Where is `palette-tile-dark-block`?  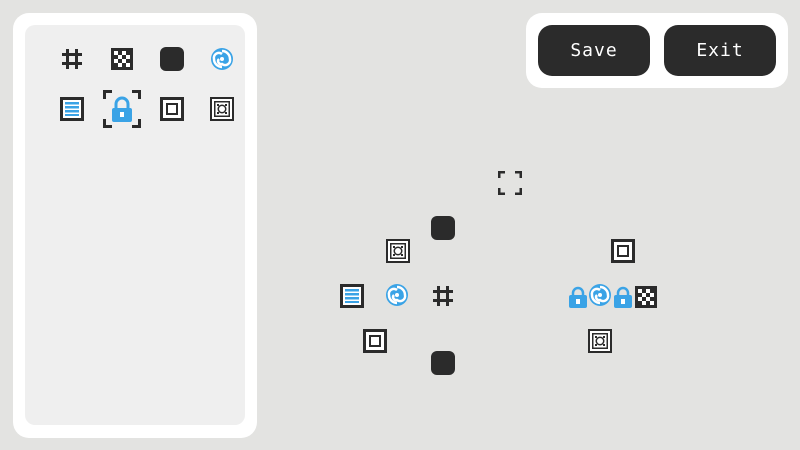
palette-tile-dark-block is located at coordinates (172, 59).